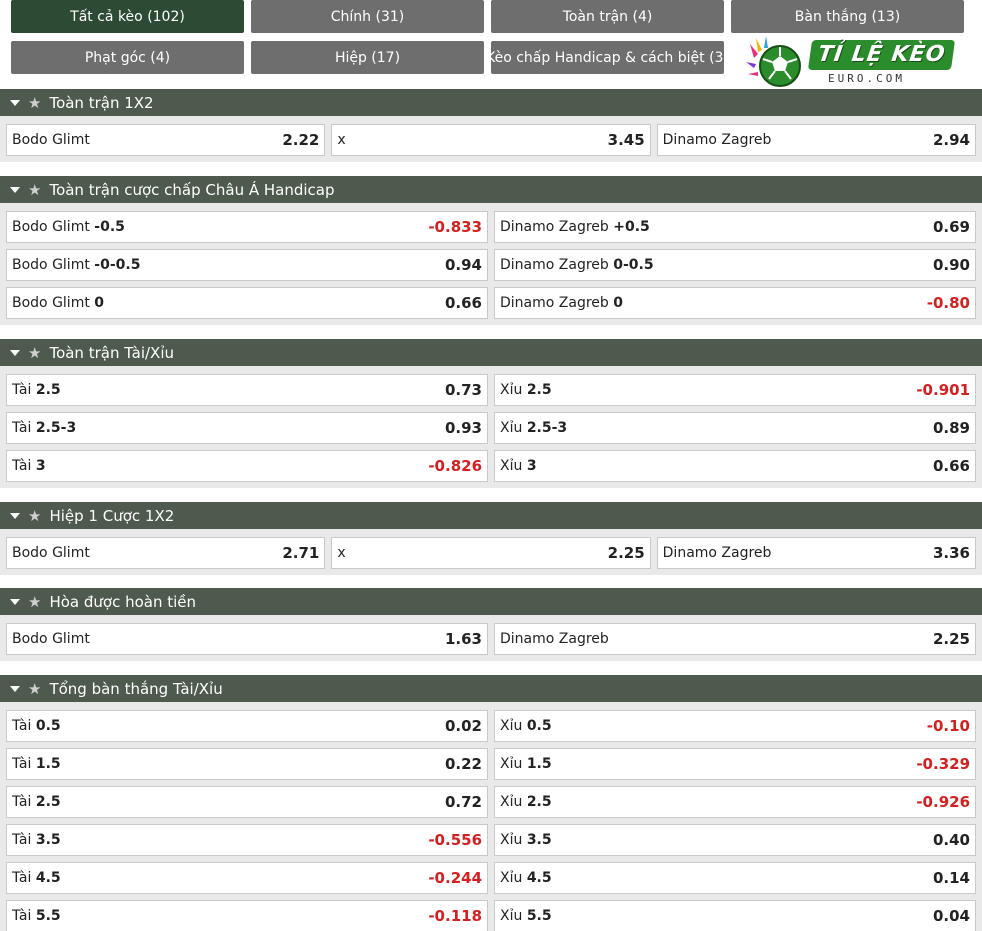 Image resolution: width=982 pixels, height=931 pixels. I want to click on odds-cell: Tài 2.5 0.73, so click(247, 390).